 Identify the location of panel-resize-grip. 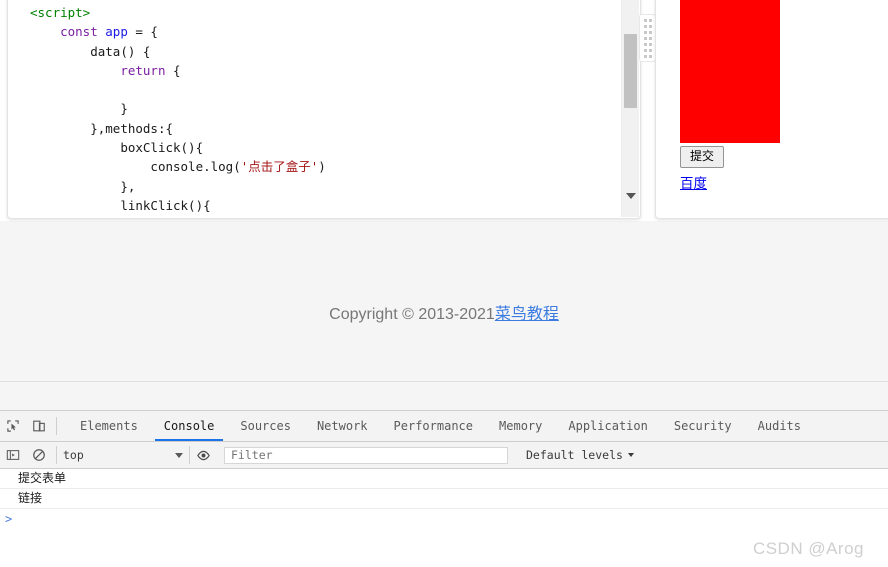
(647, 38).